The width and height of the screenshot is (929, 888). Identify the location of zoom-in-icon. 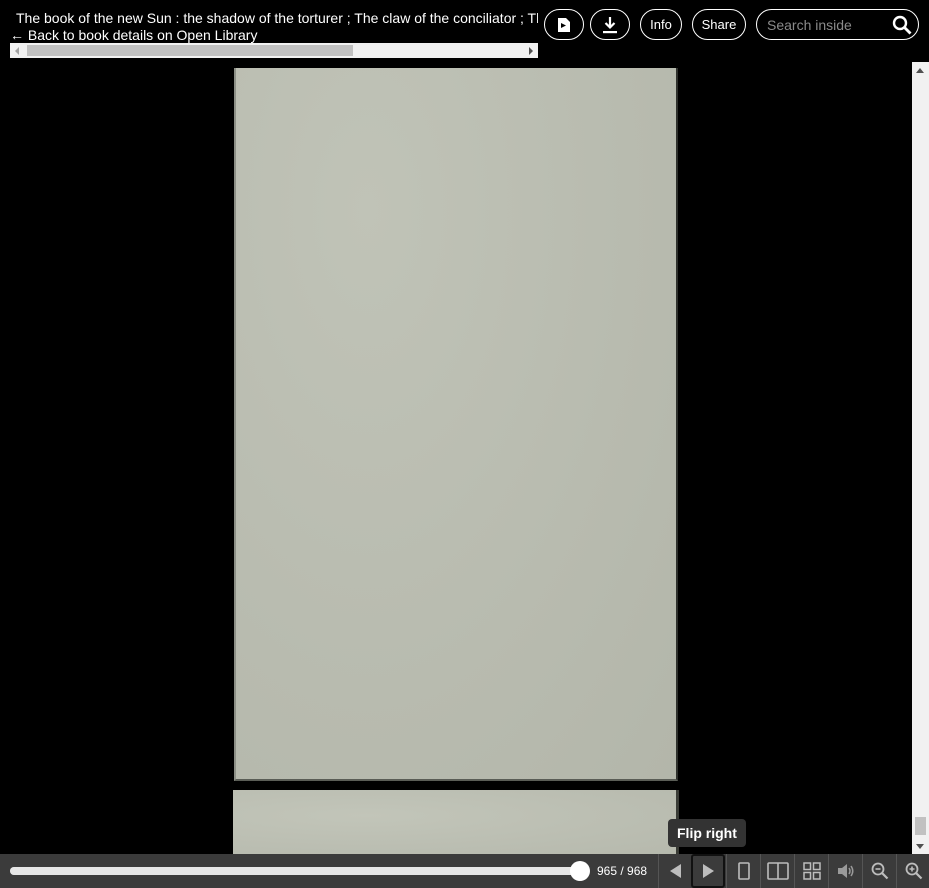
(913, 871).